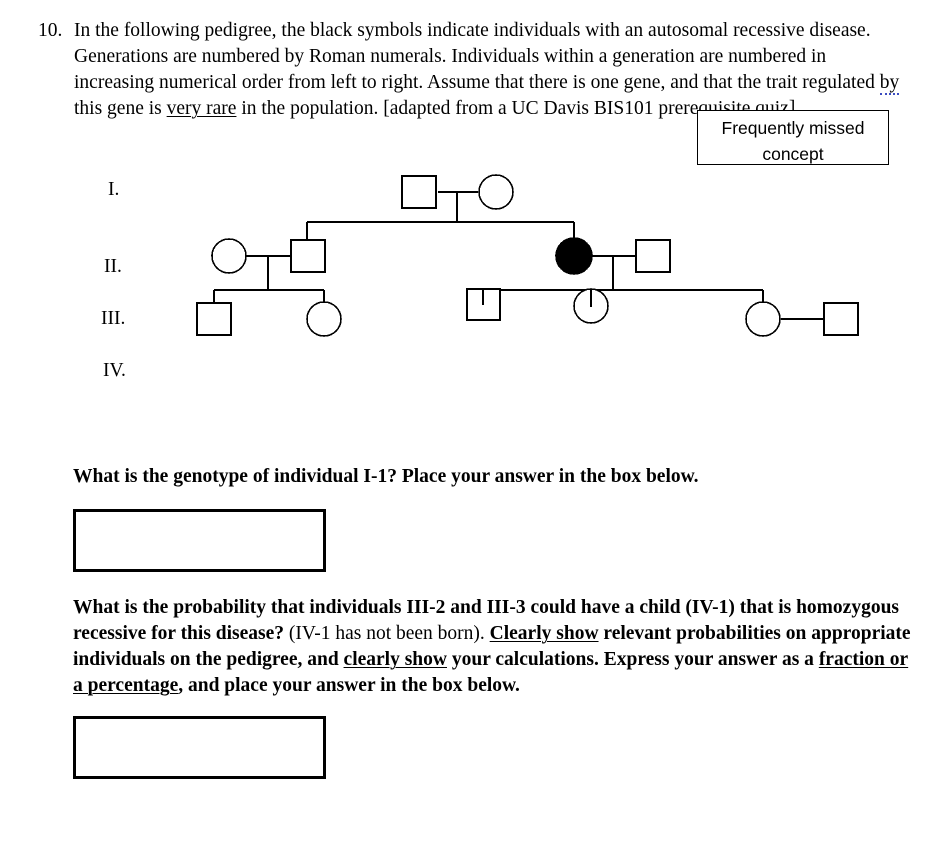 The width and height of the screenshot is (946, 842). I want to click on generation-label-I: I., so click(114, 189).